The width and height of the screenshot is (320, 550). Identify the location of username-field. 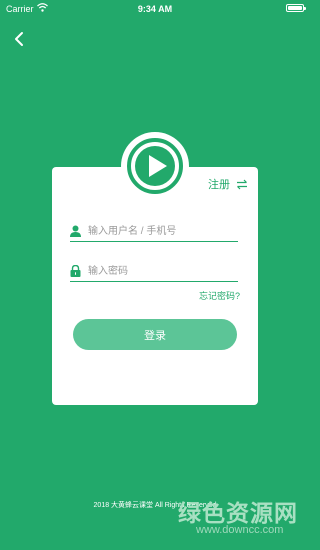
(154, 232).